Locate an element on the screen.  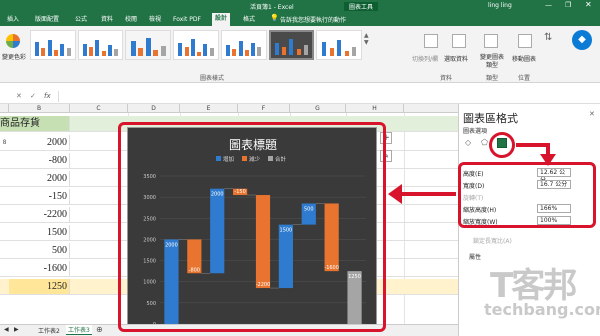
chart-styles-button: ✎ is located at coordinates (386, 156).